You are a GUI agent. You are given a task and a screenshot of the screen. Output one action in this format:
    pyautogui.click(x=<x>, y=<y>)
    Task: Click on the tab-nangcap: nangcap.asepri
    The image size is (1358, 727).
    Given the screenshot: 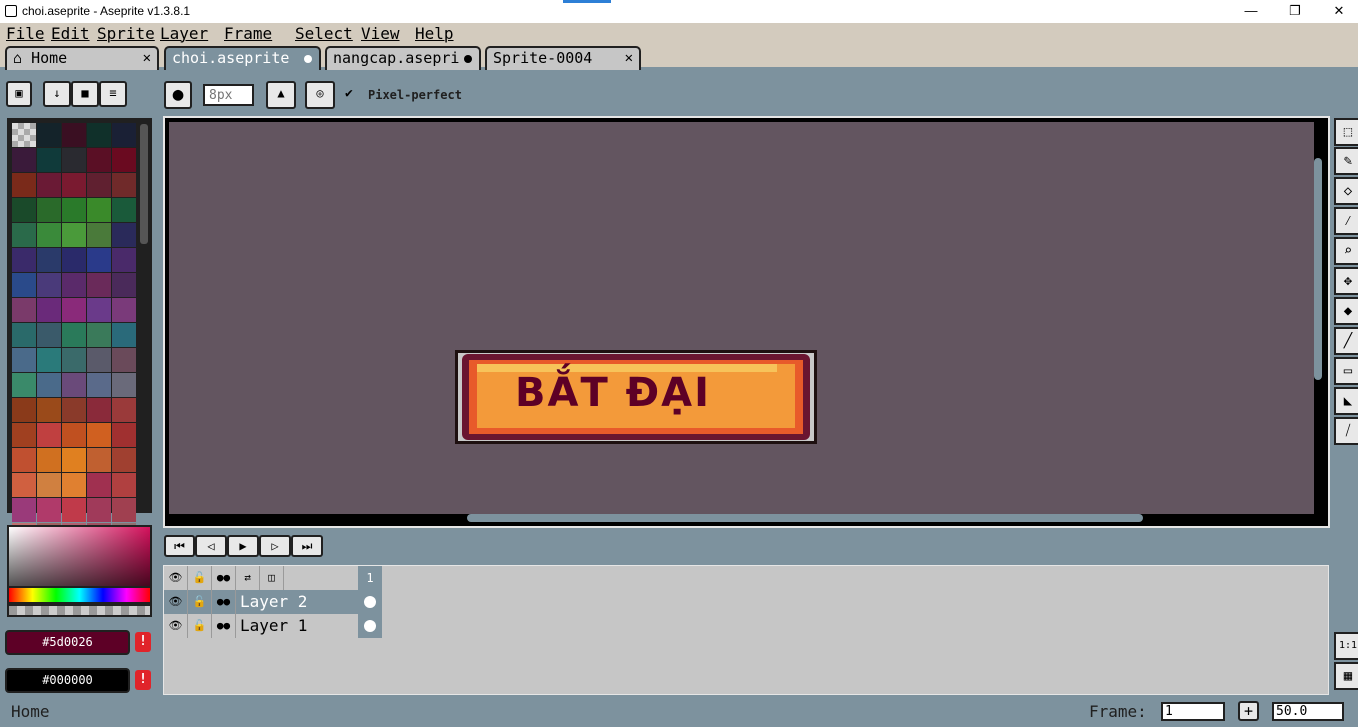 What is the action you would take?
    pyautogui.click(x=403, y=58)
    